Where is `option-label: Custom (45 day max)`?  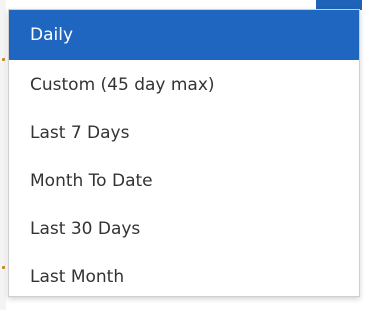 option-label: Custom (45 day max) is located at coordinates (122, 85).